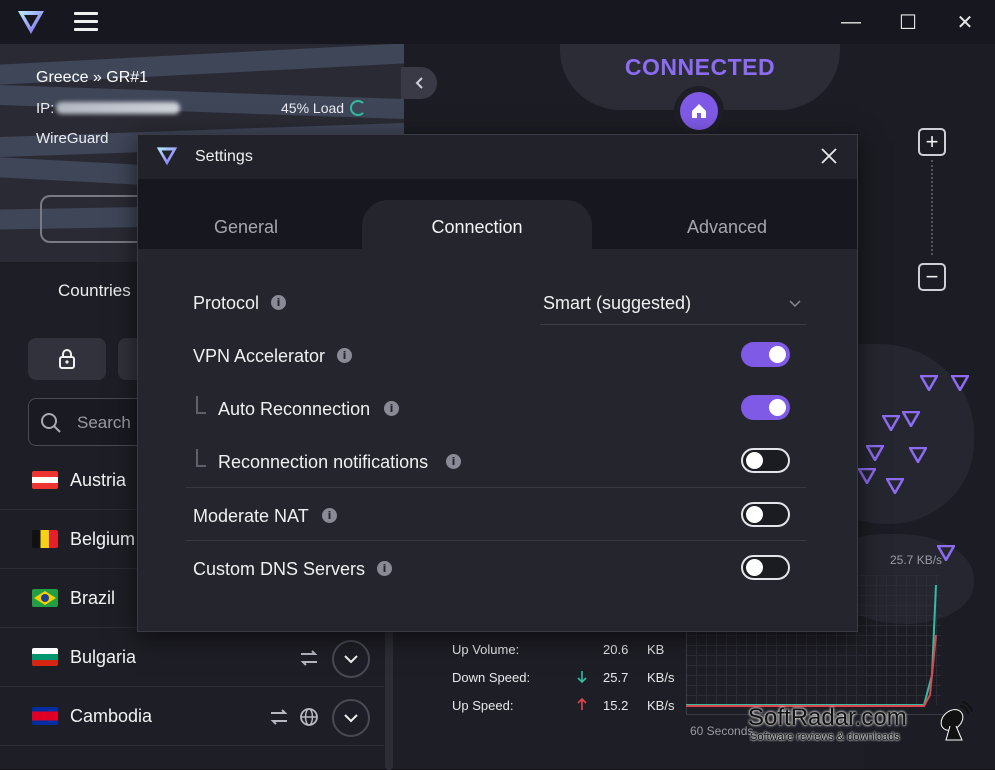 This screenshot has height=770, width=995. I want to click on connection-status: CONNECTED, so click(700, 67).